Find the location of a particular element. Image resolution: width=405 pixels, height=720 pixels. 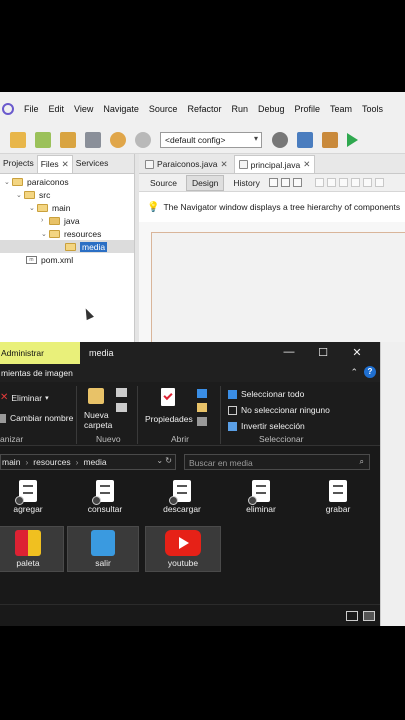

help-icon: ? is located at coordinates (370, 372).